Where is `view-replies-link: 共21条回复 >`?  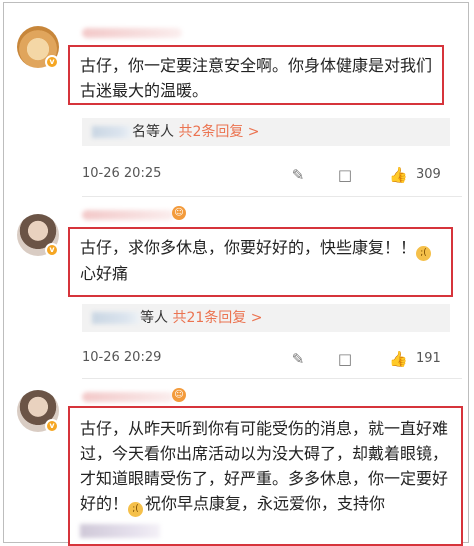
view-replies-link: 共21条回复 > is located at coordinates (217, 318).